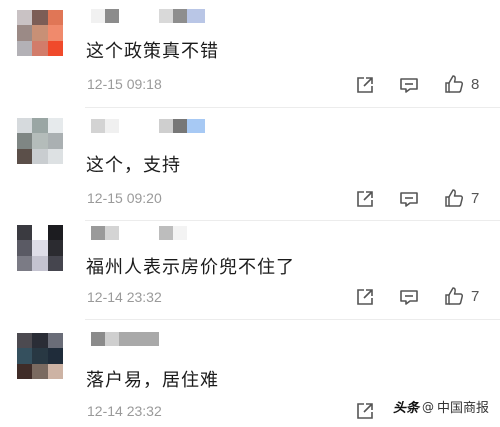 The image size is (500, 427). What do you see at coordinates (152, 51) in the screenshot?
I see `comment-text: 这个政策真不错` at bounding box center [152, 51].